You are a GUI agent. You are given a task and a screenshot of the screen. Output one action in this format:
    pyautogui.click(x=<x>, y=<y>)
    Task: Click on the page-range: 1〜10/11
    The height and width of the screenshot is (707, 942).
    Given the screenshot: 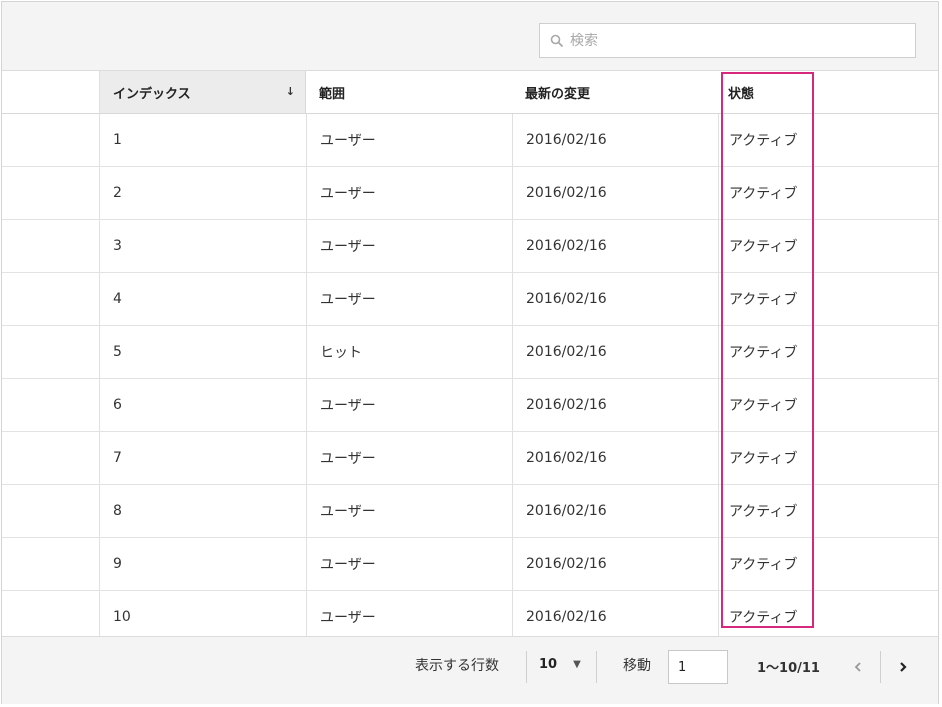 What is the action you would take?
    pyautogui.click(x=788, y=668)
    